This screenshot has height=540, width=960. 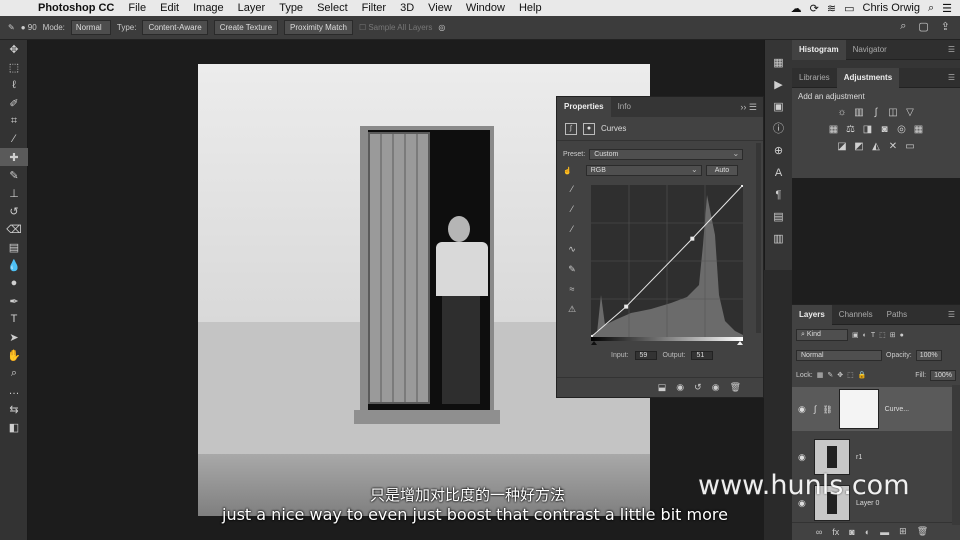 I want to click on menu-filter: Filter, so click(x=374, y=8).